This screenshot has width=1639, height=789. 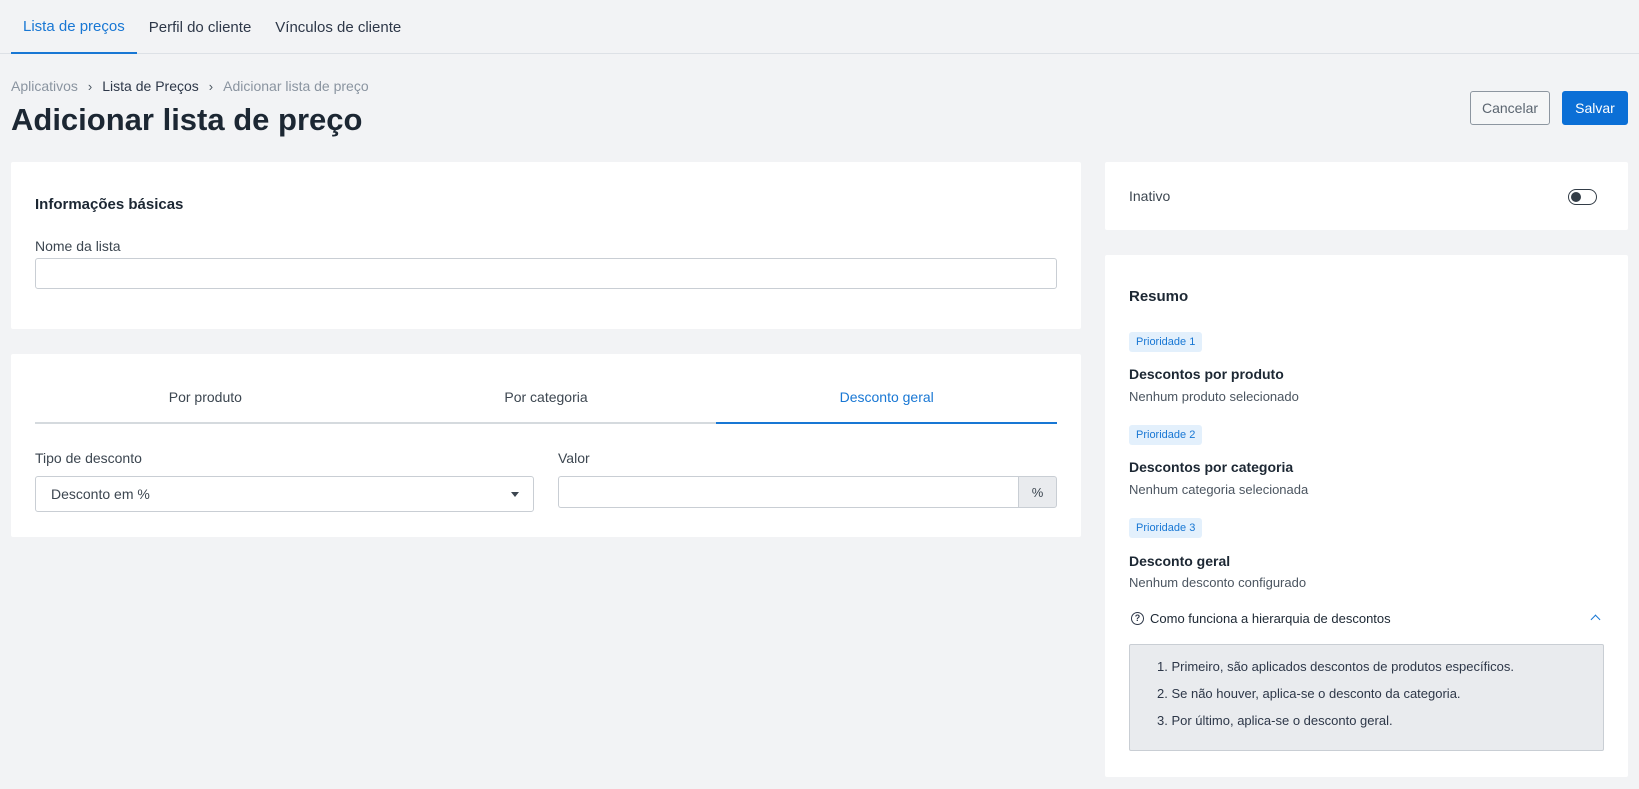 I want to click on priority-desc: Nenhum produto selecionado, so click(x=1214, y=396).